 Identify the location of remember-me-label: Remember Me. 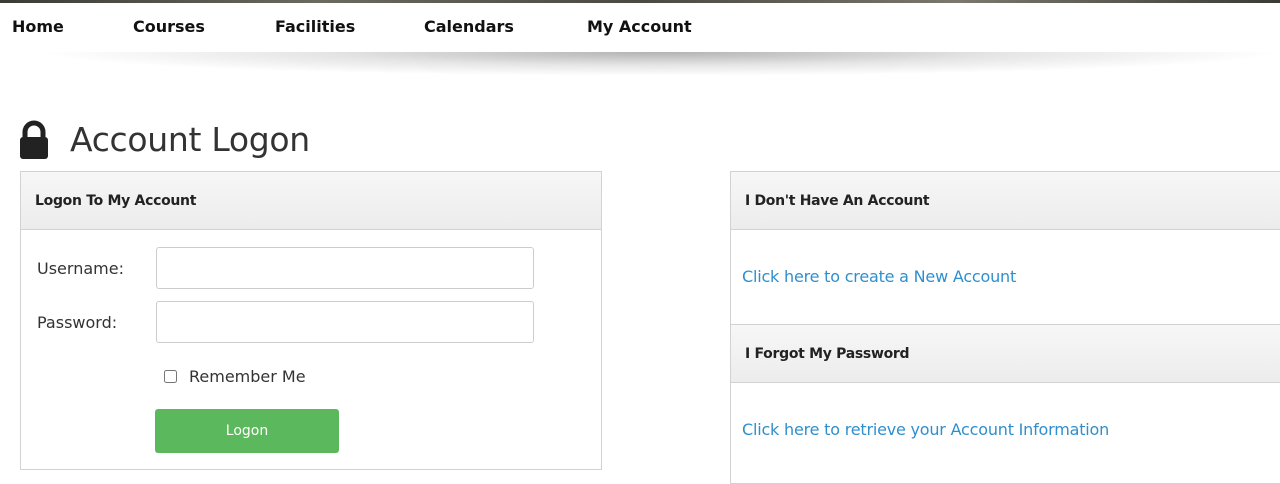
(247, 376).